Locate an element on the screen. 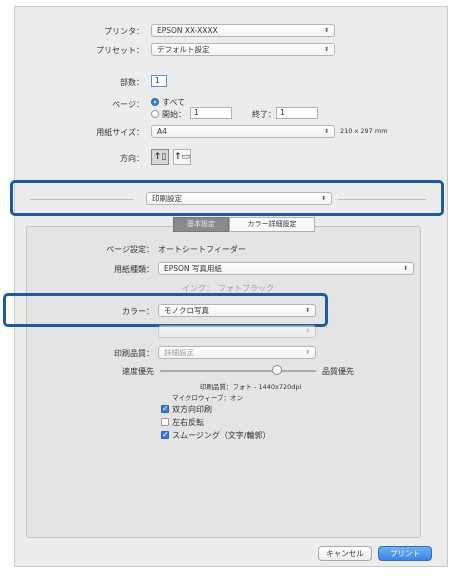 This screenshot has width=462, height=576. print-quality-popup: 詳細設定 ⬍ is located at coordinates (237, 352).